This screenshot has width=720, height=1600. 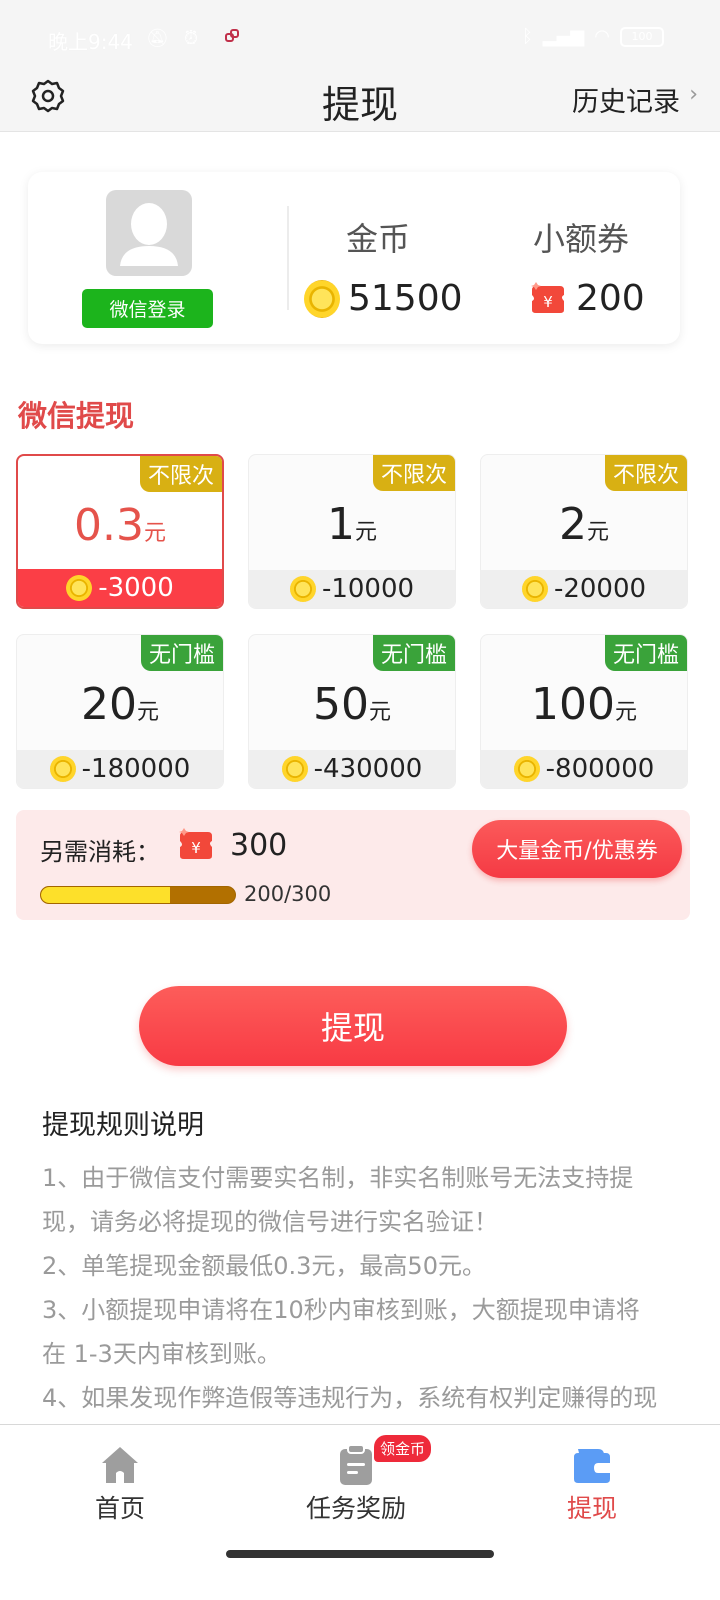 I want to click on rules-title: 提现规则说明, so click(x=123, y=1125).